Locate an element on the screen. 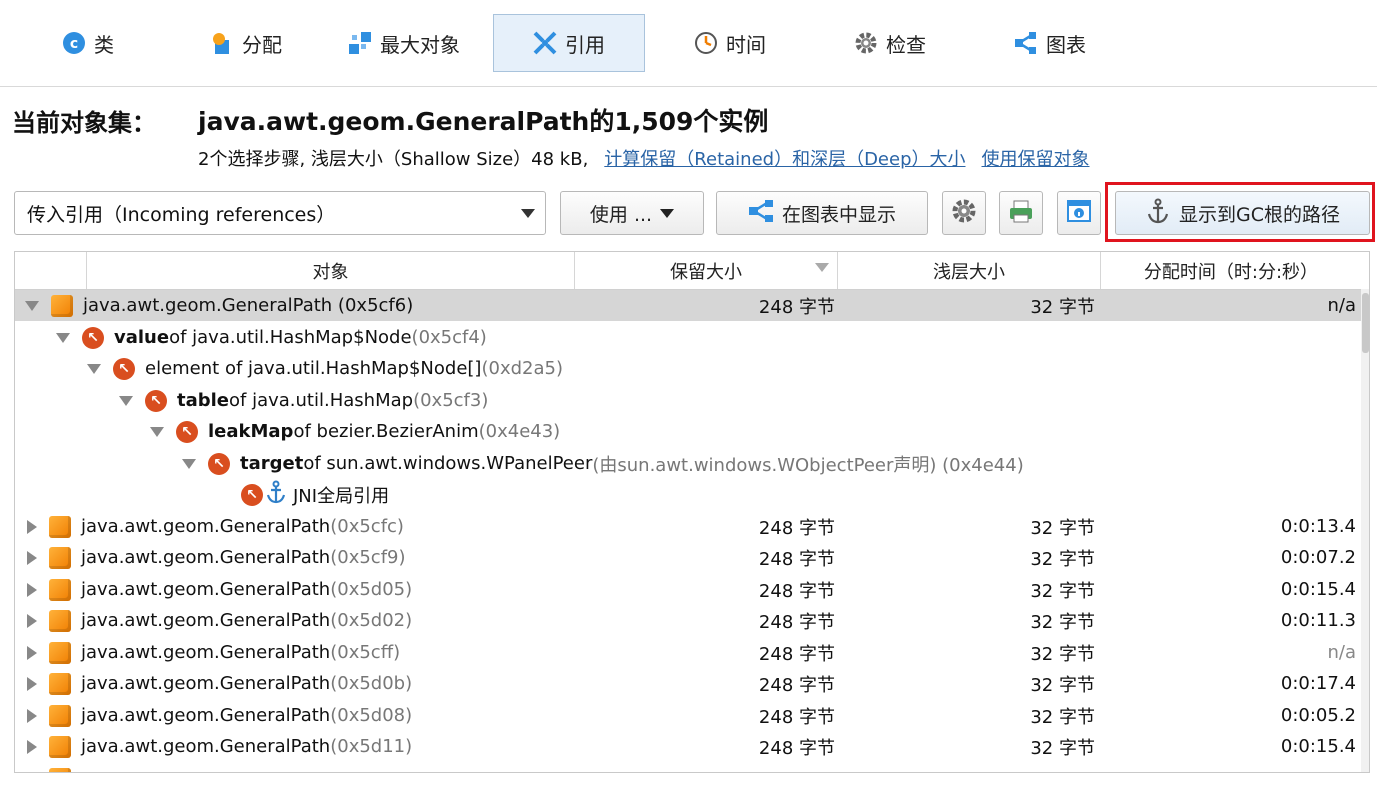 This screenshot has height=791, width=1377. info-window-icon is located at coordinates (1079, 213).